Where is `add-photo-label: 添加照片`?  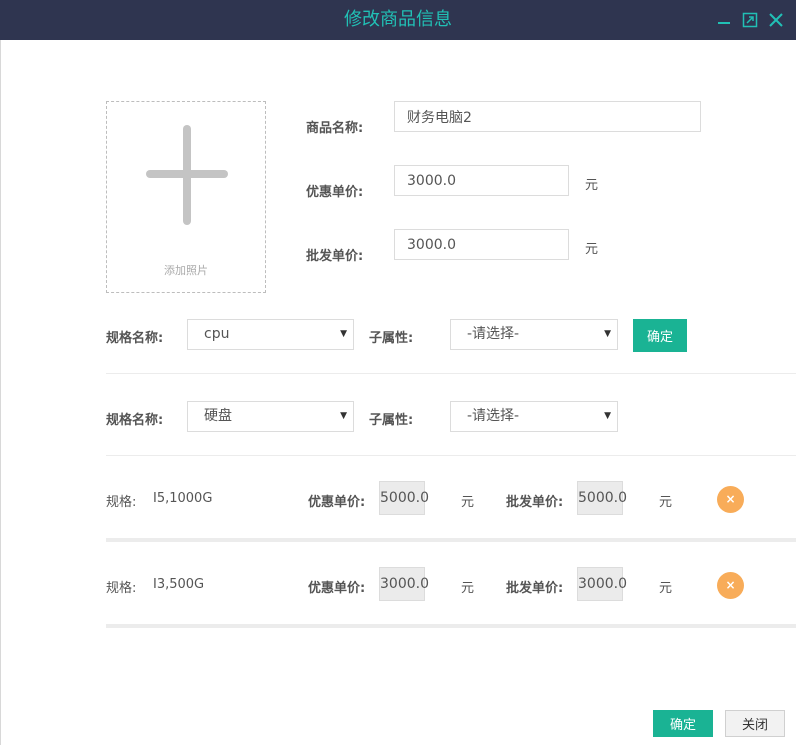 add-photo-label: 添加照片 is located at coordinates (186, 270).